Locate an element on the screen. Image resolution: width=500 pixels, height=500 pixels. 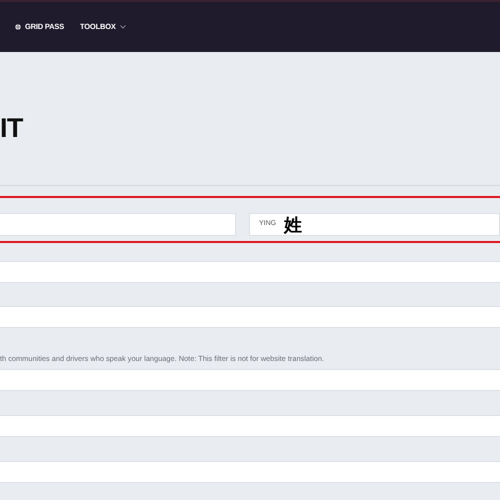
chevron-down-icon is located at coordinates (123, 27).